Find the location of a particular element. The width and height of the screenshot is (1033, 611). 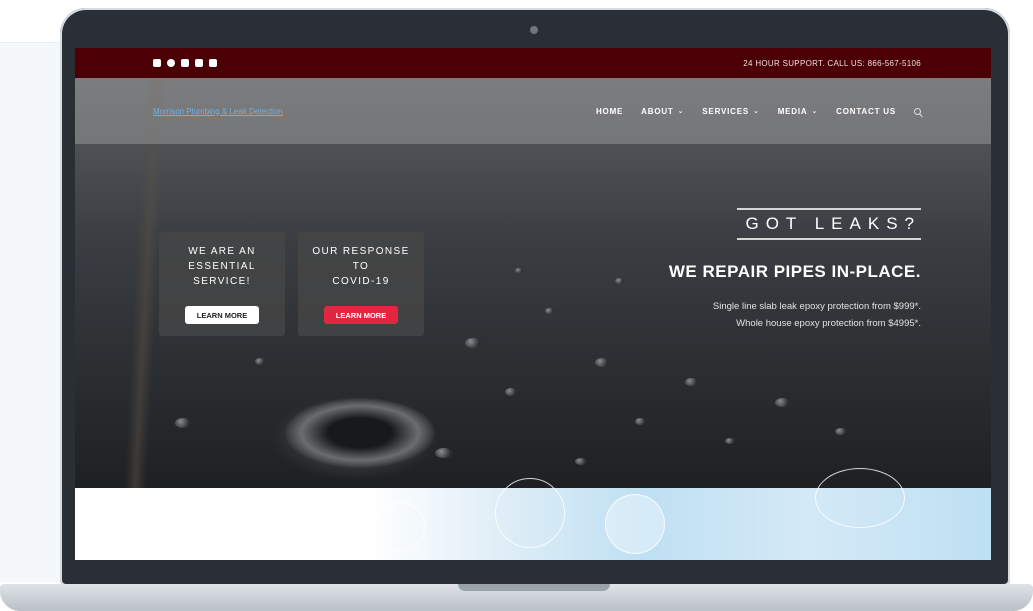

social-links is located at coordinates (185, 63).